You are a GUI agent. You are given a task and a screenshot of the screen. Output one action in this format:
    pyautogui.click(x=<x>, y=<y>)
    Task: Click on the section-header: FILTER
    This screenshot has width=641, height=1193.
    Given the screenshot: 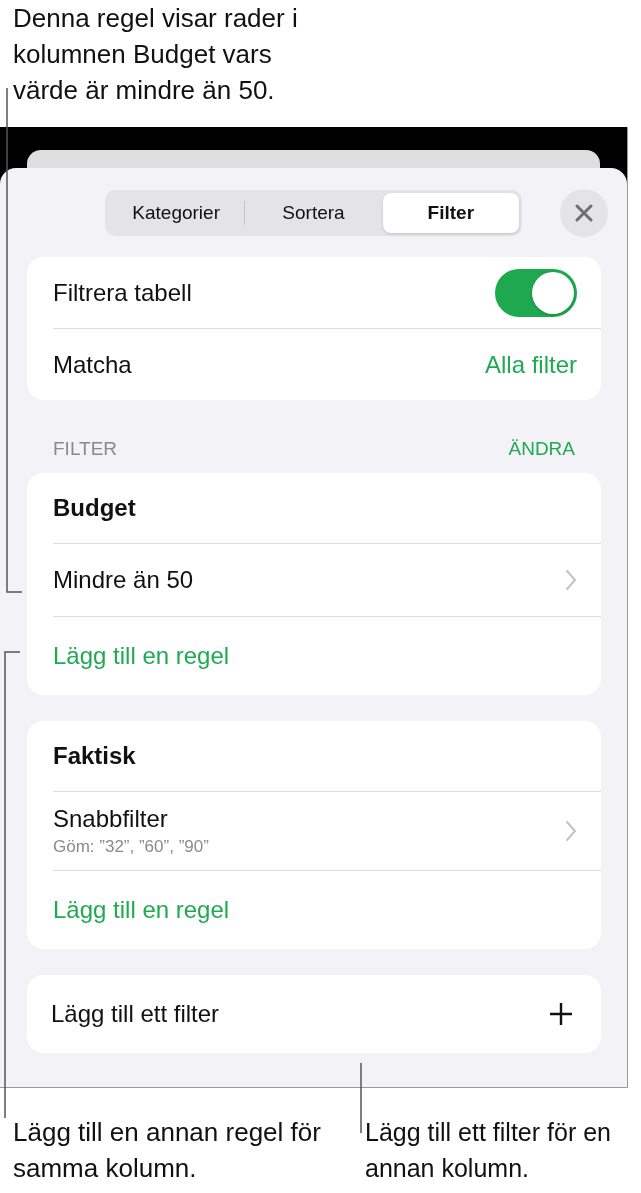 What is the action you would take?
    pyautogui.click(x=85, y=449)
    